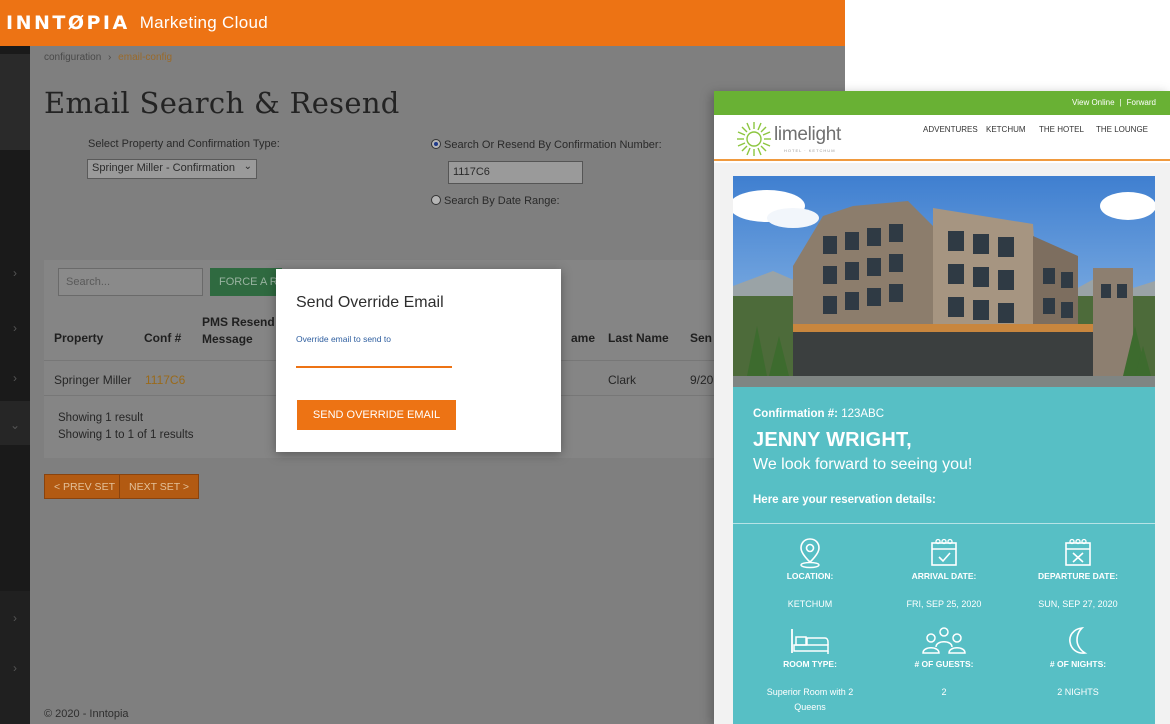  I want to click on override-email-input, so click(374, 360).